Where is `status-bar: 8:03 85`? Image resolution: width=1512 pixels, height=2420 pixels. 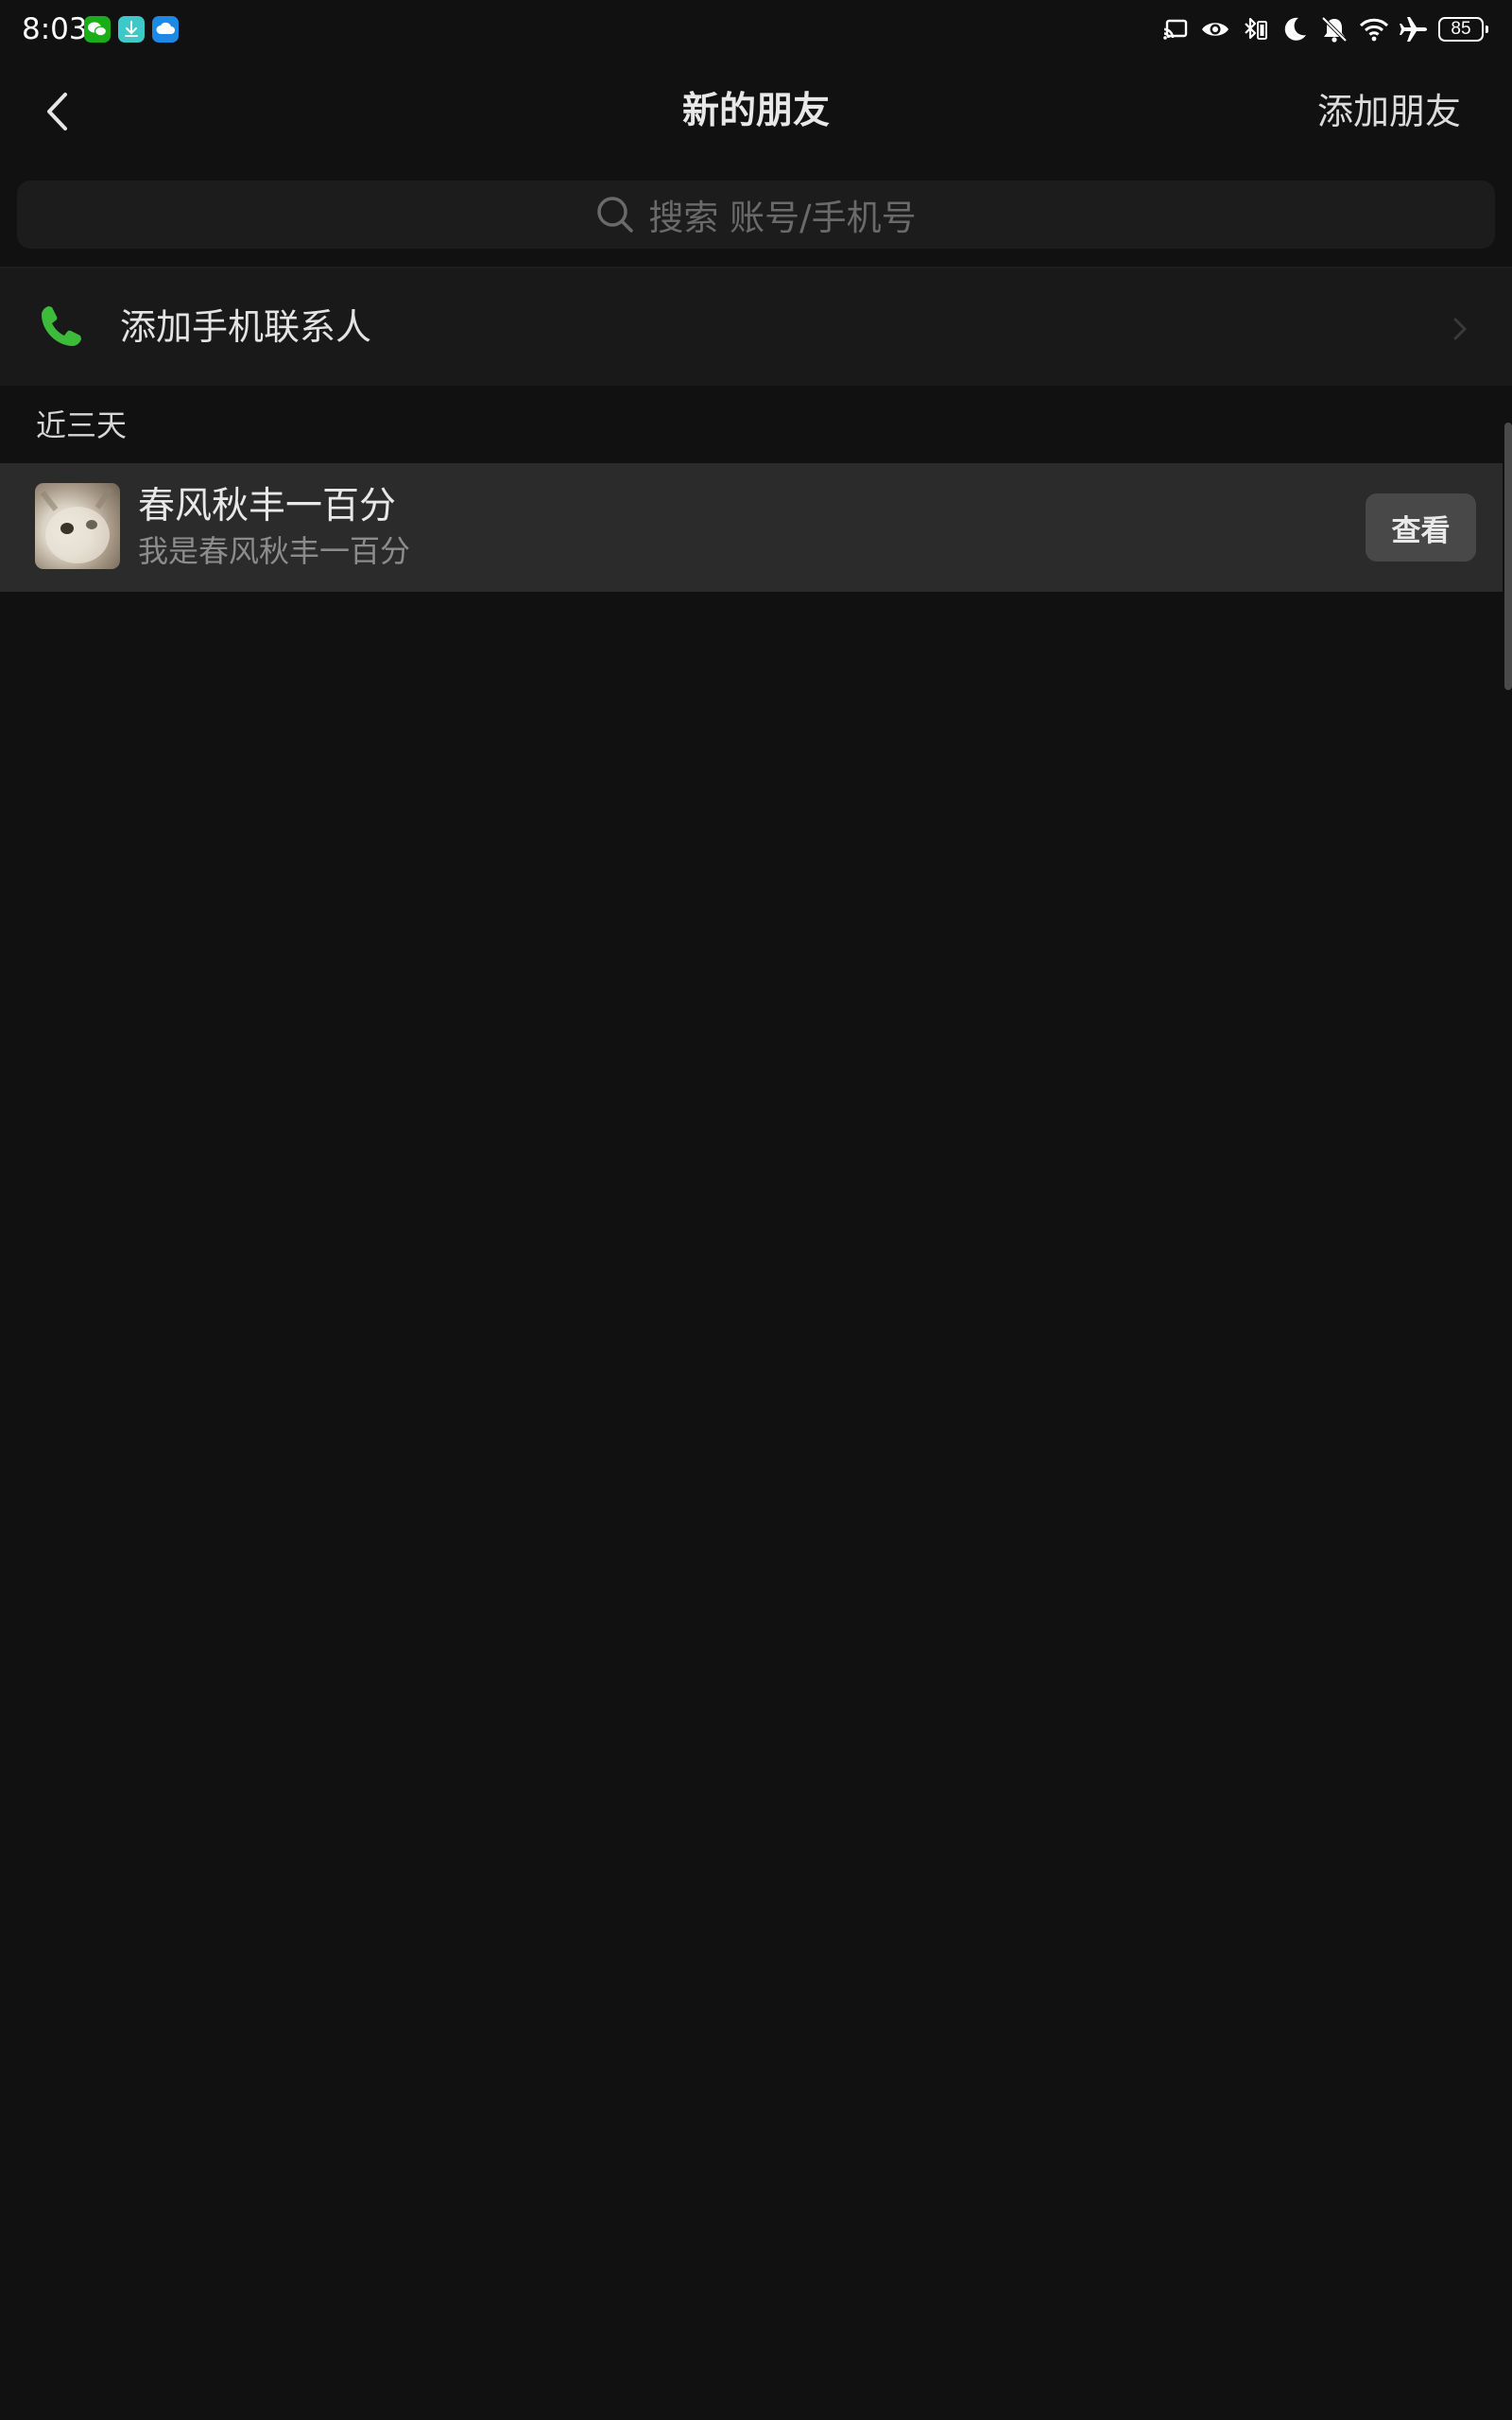
status-bar: 8:03 85 is located at coordinates (756, 30).